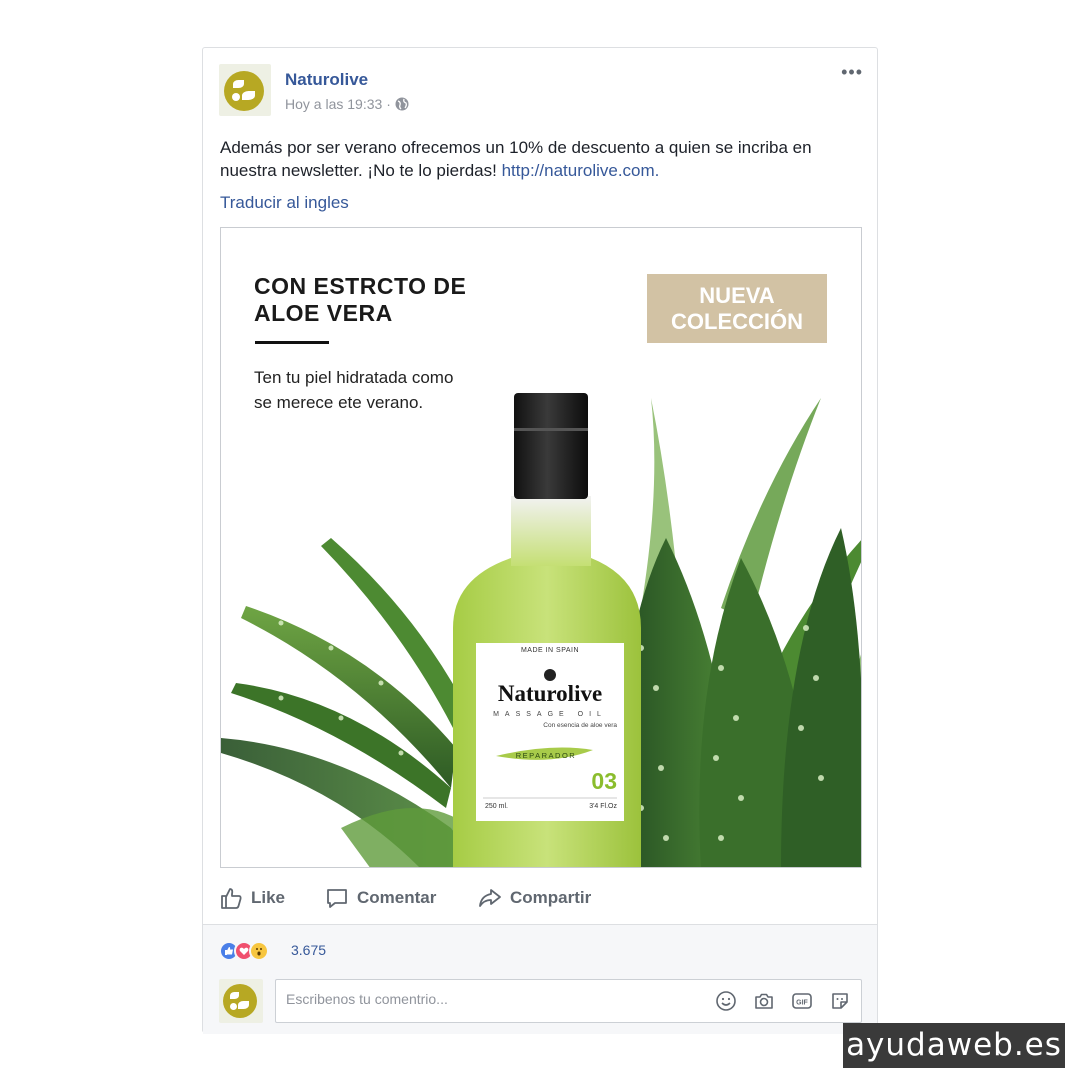 The height and width of the screenshot is (1080, 1080). What do you see at coordinates (802, 1003) in the screenshot?
I see `svg-text: GIF` at bounding box center [802, 1003].